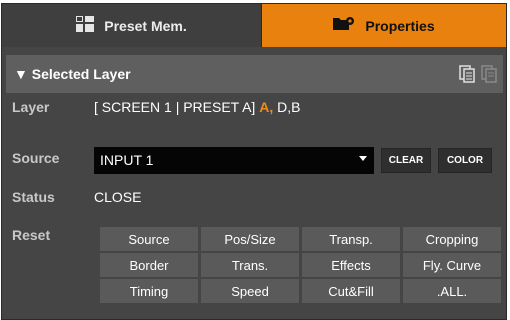 This screenshot has height=320, width=510. I want to click on reset-border-button: Border, so click(149, 265).